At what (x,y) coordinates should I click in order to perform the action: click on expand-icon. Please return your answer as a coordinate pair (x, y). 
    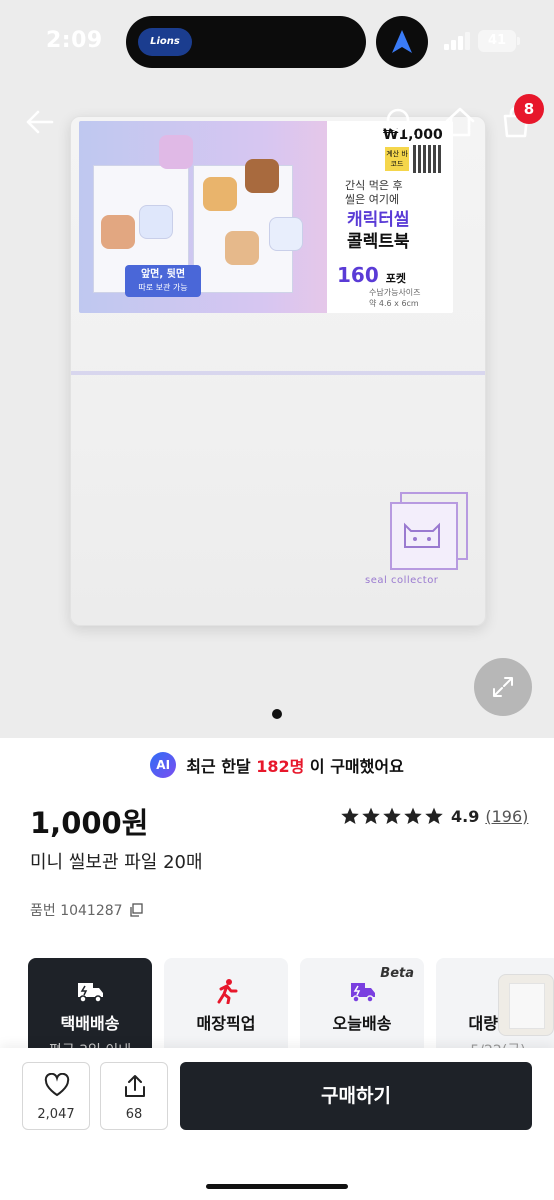
    Looking at the image, I should click on (503, 687).